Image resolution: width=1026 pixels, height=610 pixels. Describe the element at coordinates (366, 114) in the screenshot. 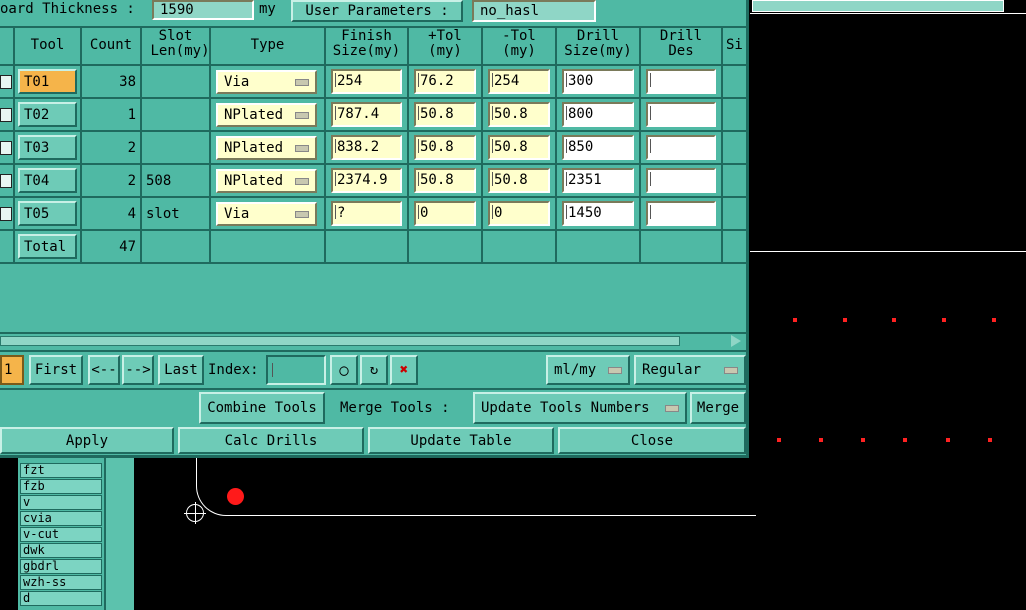

I see `finish-input: 787.4` at that location.